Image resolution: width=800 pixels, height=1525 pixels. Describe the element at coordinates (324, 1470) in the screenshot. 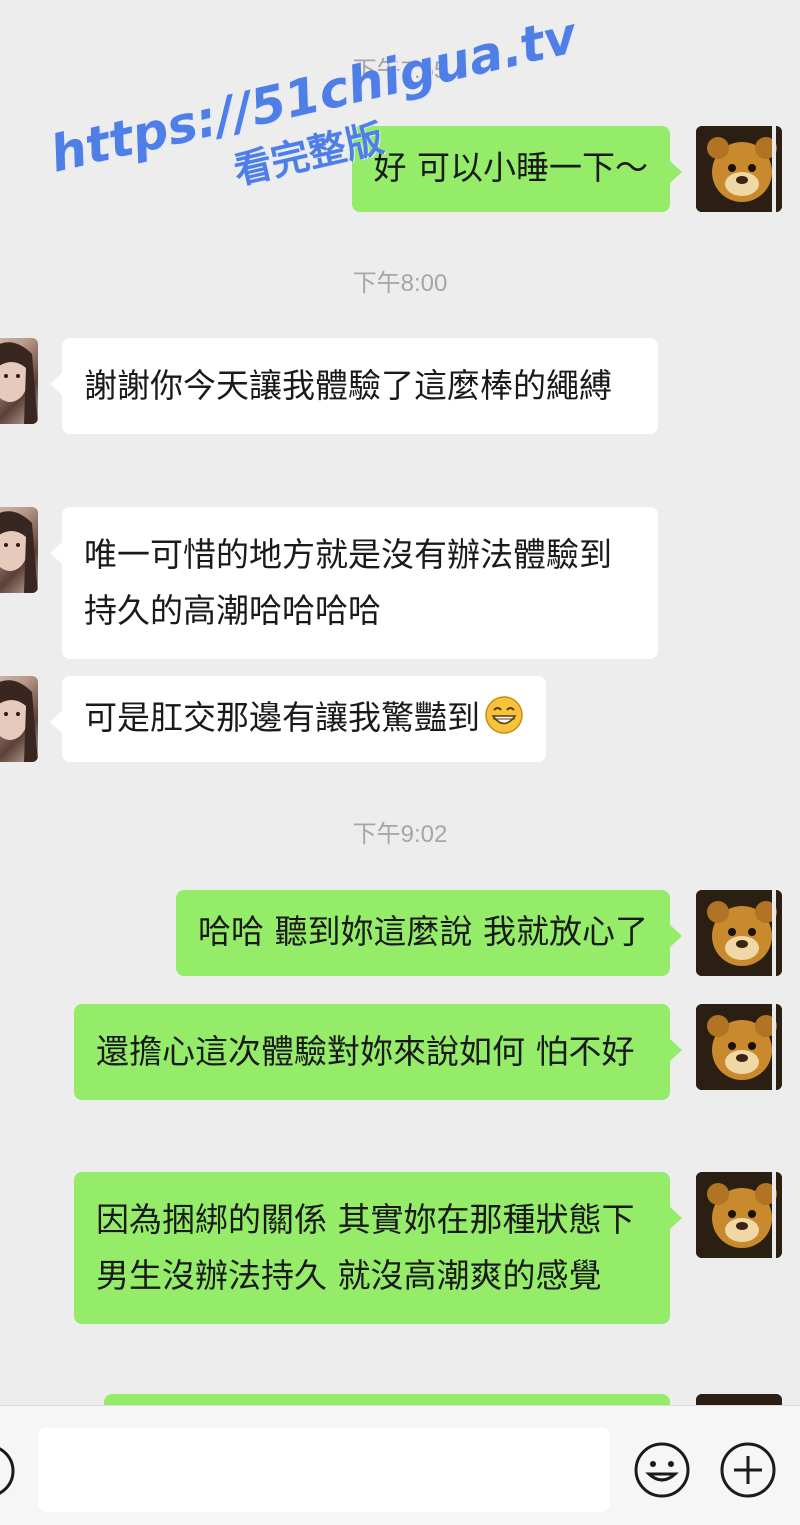

I see `message-input` at that location.